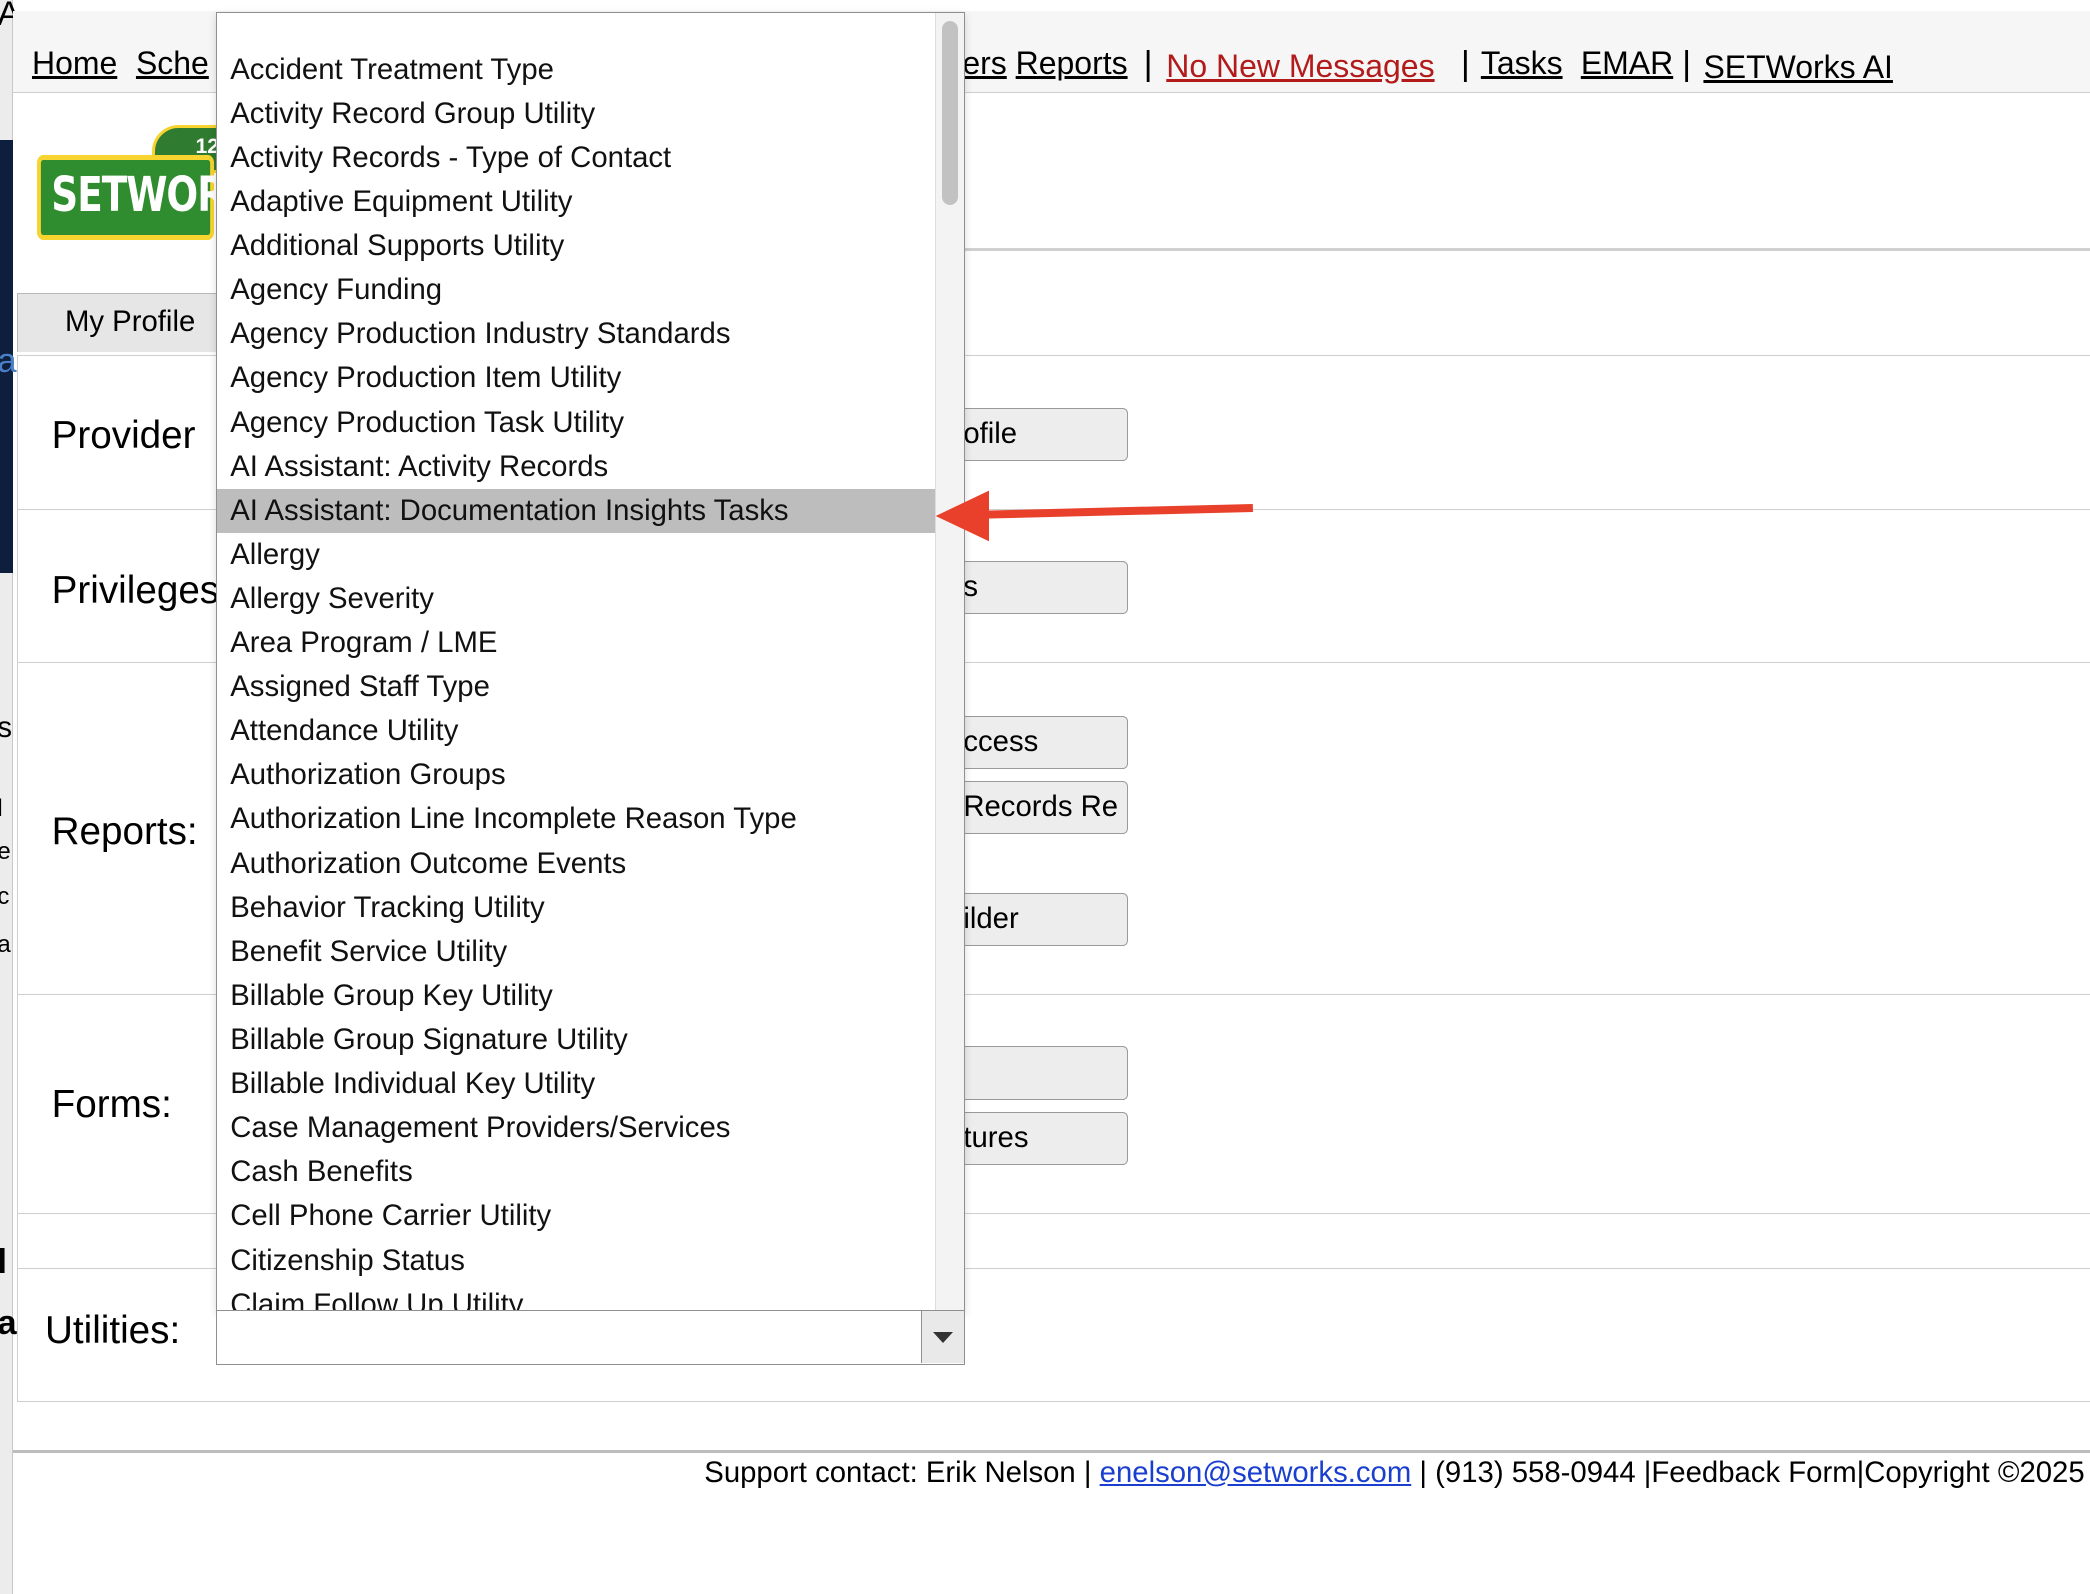 The image size is (2090, 1594). What do you see at coordinates (1798, 67) in the screenshot?
I see `nav-setworks-ai-link: SETWorks AI` at bounding box center [1798, 67].